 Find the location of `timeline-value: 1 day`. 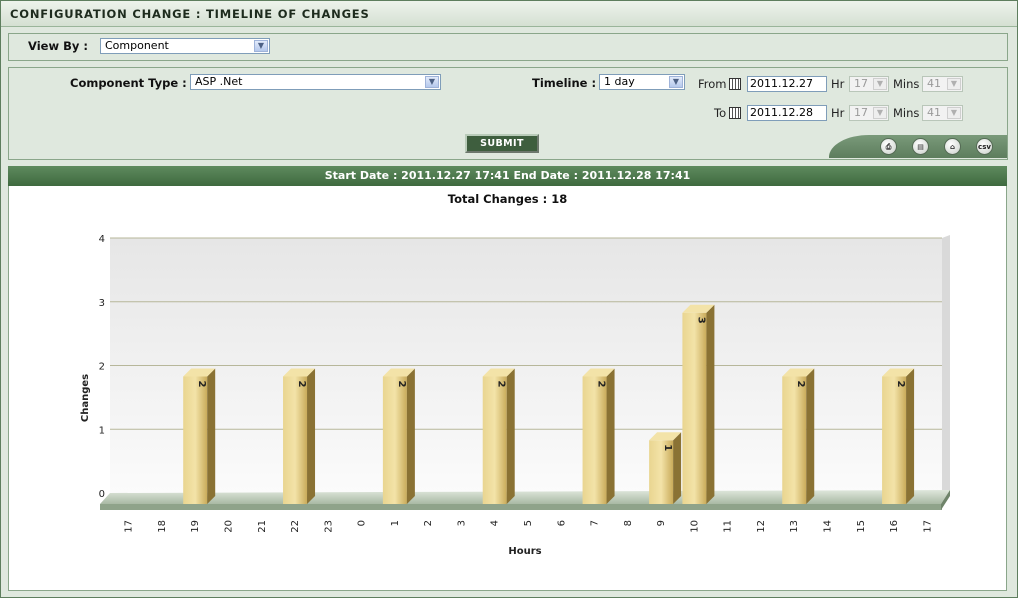

timeline-value: 1 day is located at coordinates (619, 81).